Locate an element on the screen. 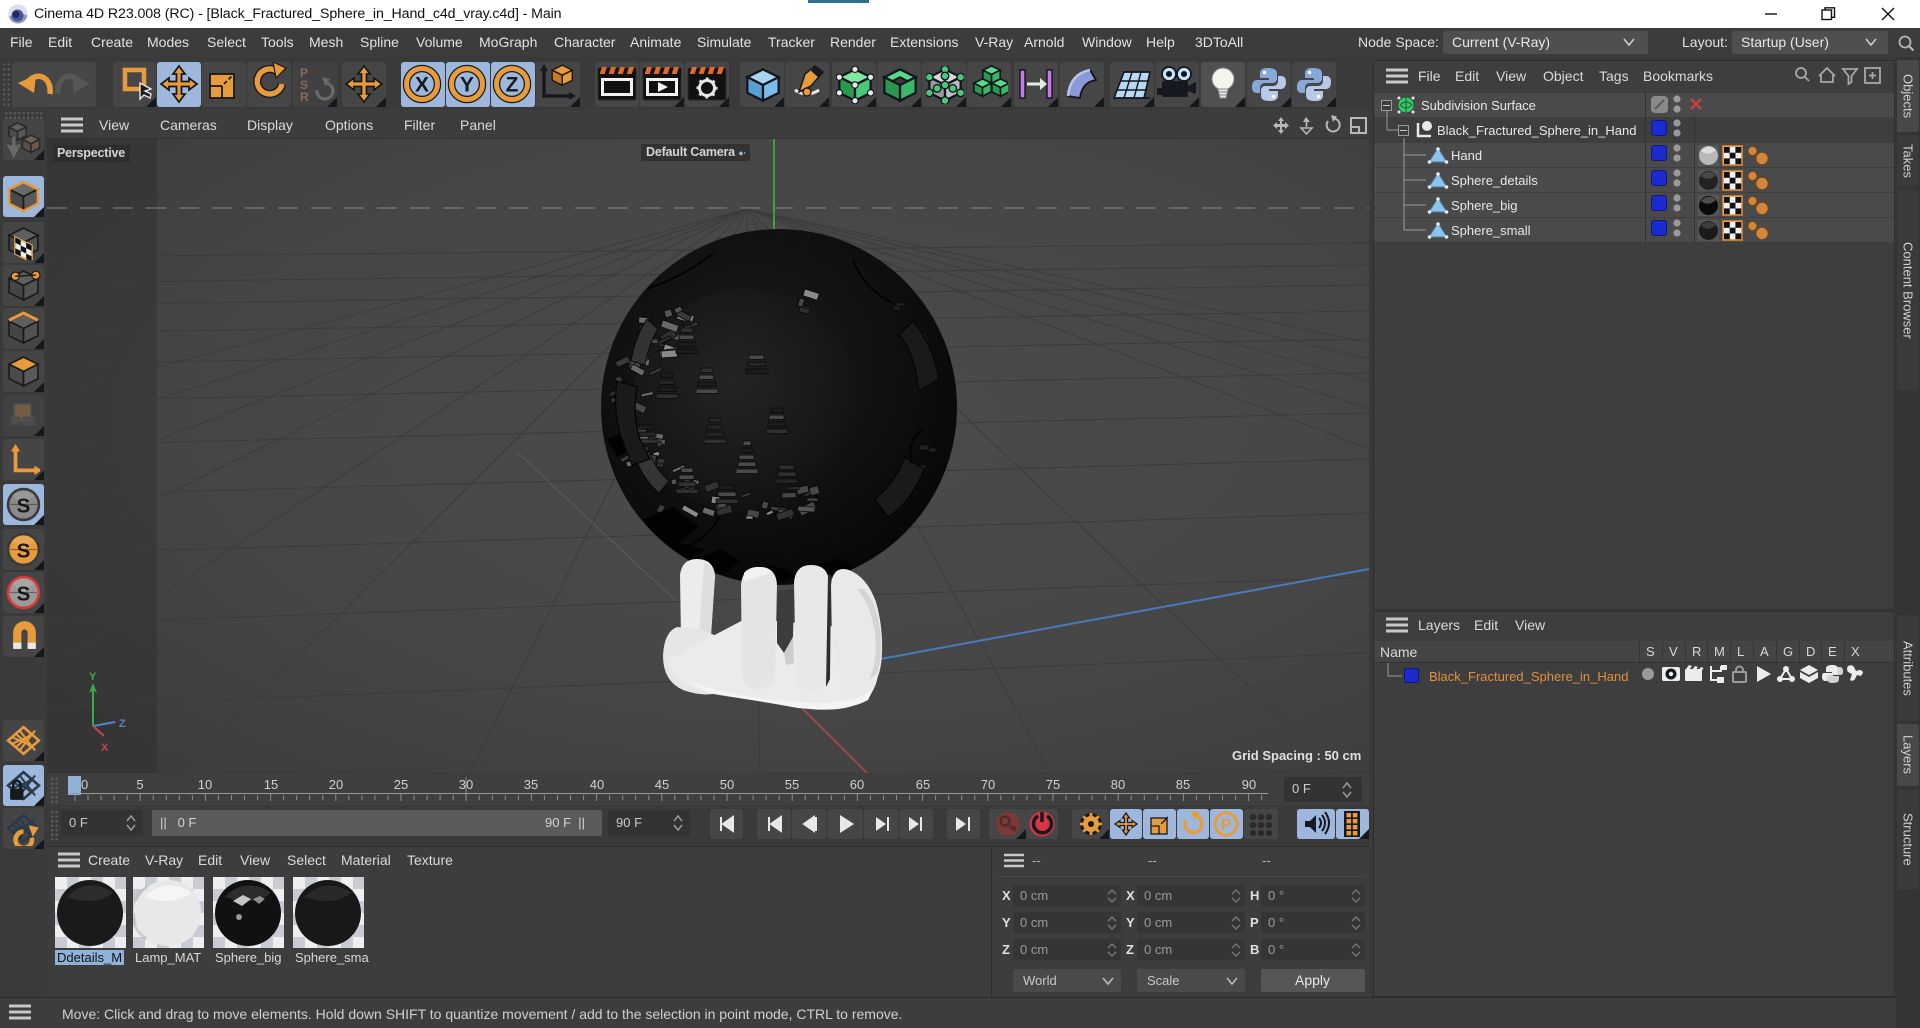  svg-text: 80 is located at coordinates (1118, 784).